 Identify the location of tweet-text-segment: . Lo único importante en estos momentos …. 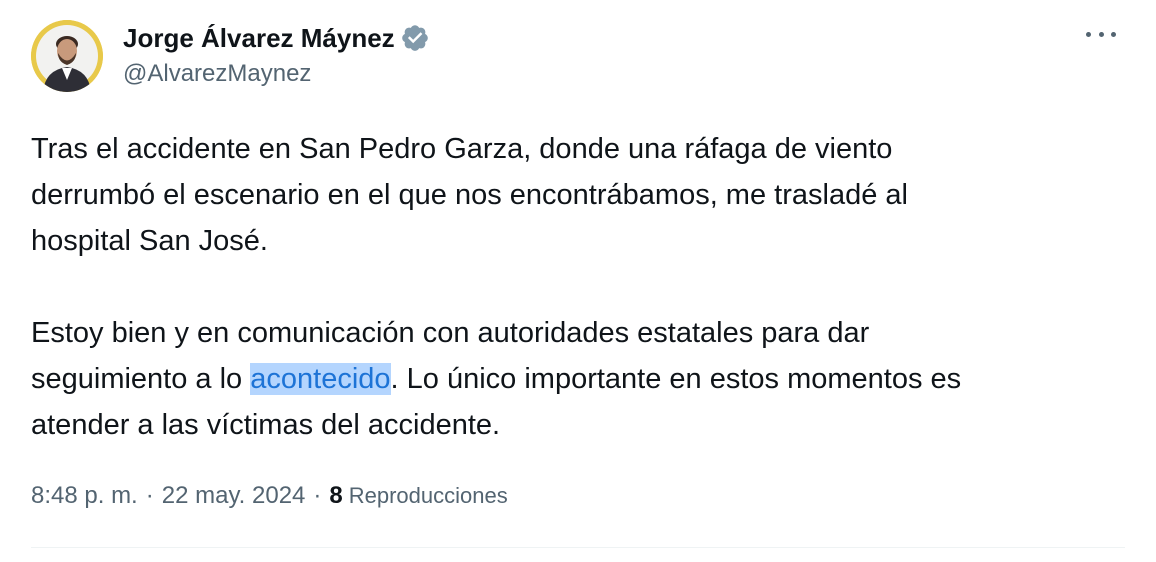
(676, 379).